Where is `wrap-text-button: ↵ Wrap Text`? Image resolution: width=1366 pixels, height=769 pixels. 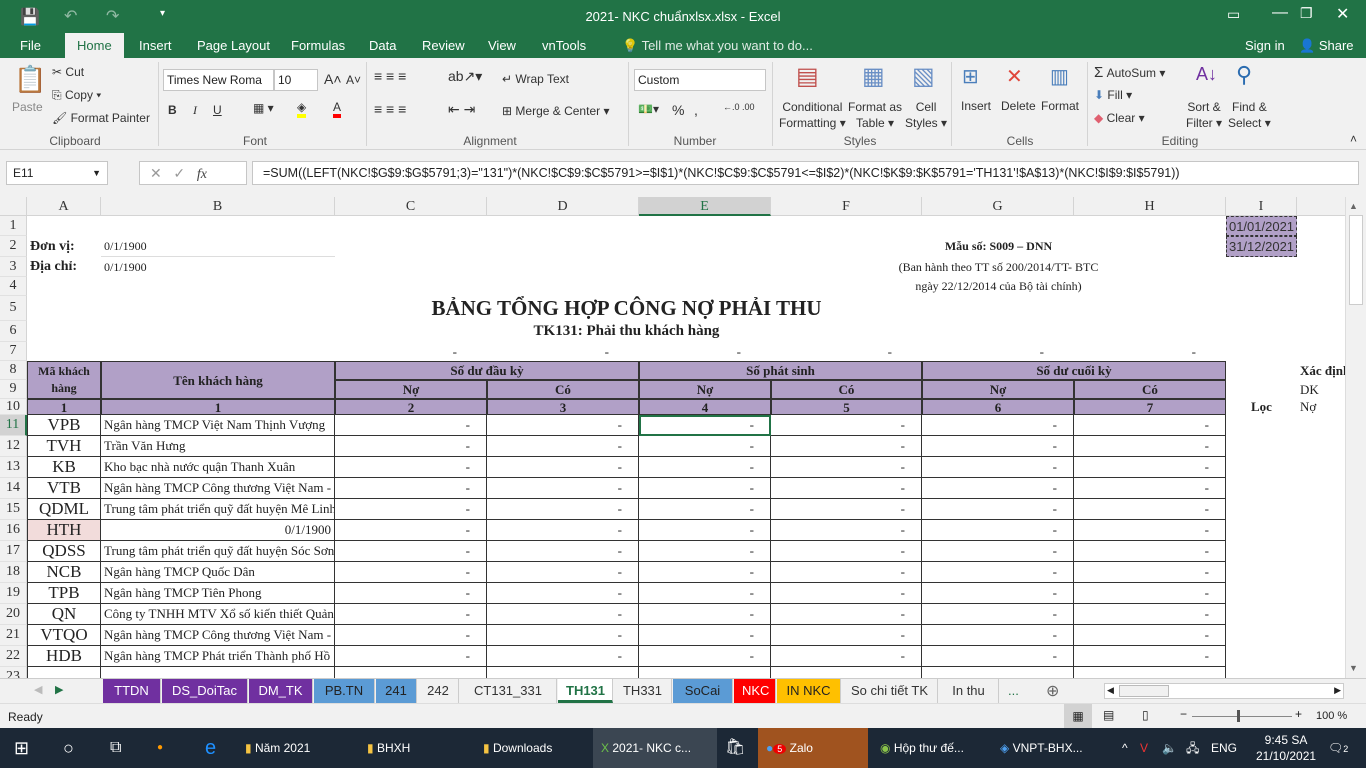
wrap-text-button: ↵ Wrap Text is located at coordinates (535, 79).